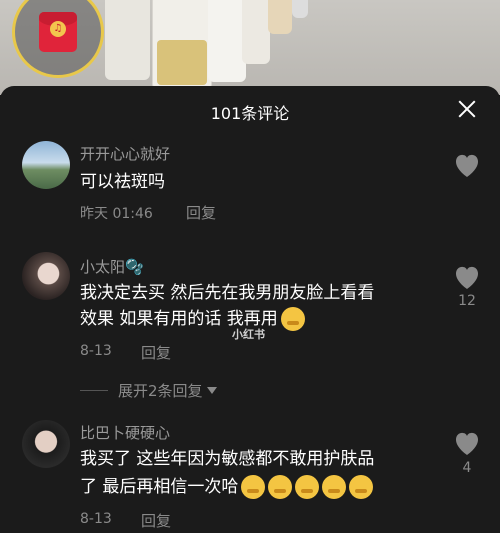  Describe the element at coordinates (125, 153) in the screenshot. I see `comment-username: 开开心心就好` at that location.